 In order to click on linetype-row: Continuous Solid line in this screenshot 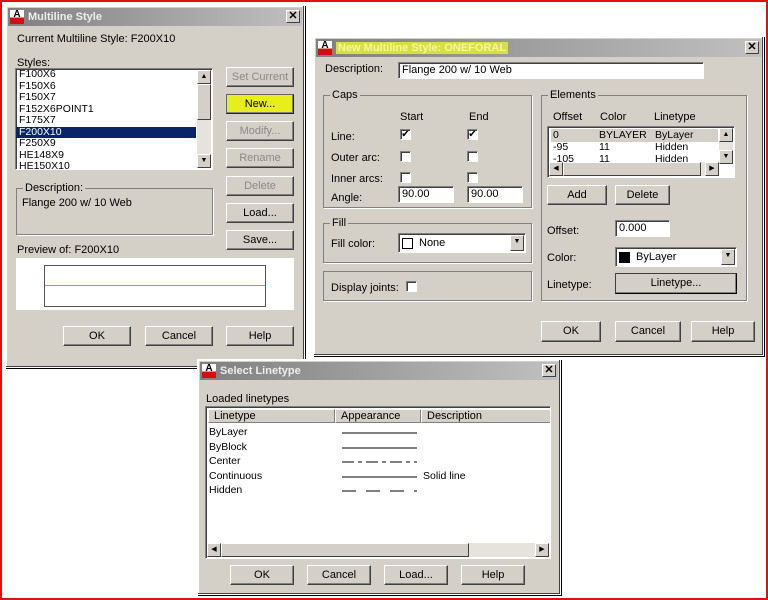, I will do `click(378, 476)`.